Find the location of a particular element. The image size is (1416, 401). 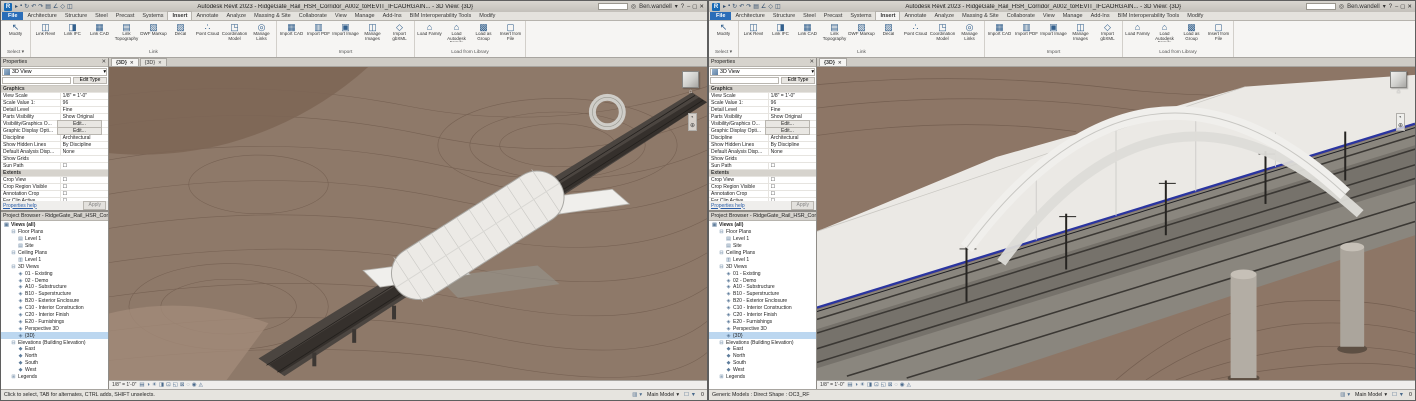

property-row: Show Grids is located at coordinates (54, 159).